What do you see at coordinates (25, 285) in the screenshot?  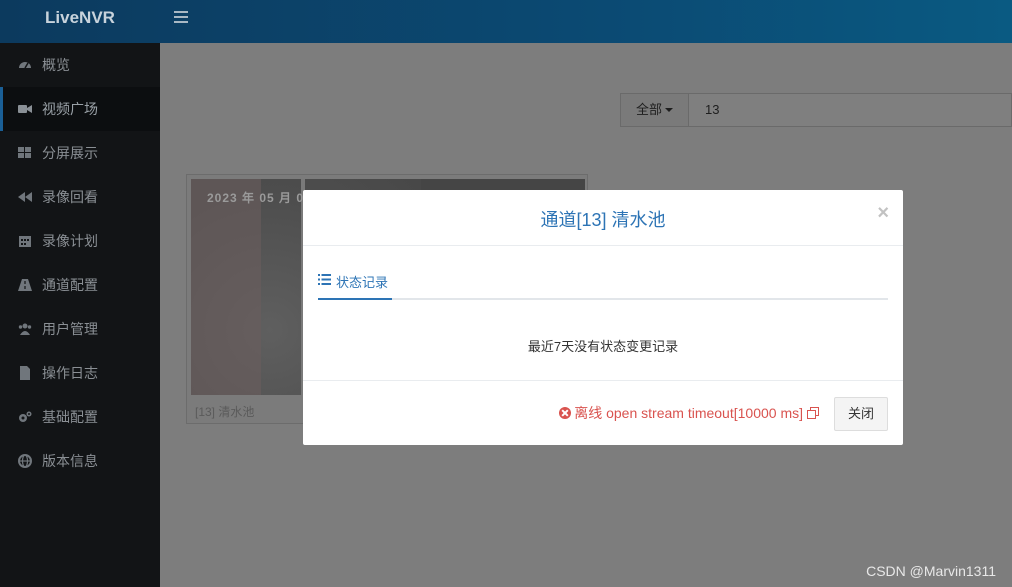 I see `road-icon` at bounding box center [25, 285].